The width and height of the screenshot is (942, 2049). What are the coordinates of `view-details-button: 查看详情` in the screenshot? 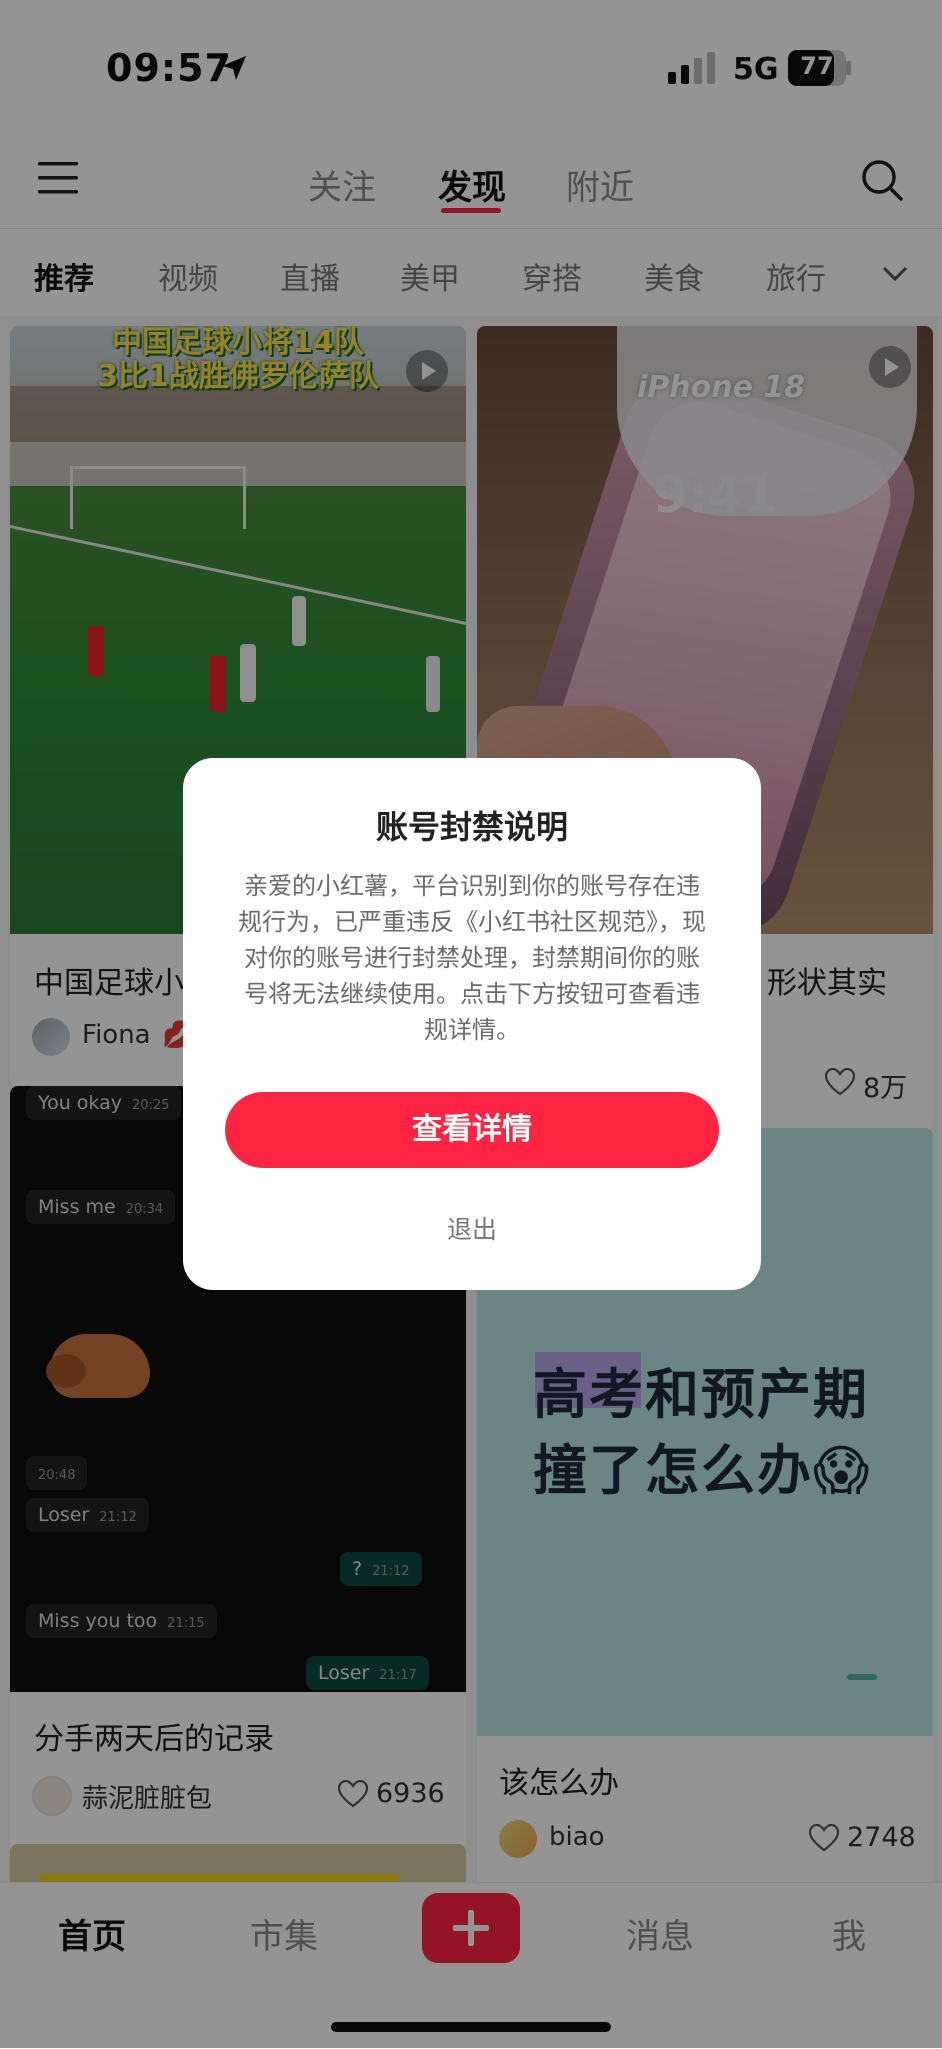 It's located at (472, 1130).